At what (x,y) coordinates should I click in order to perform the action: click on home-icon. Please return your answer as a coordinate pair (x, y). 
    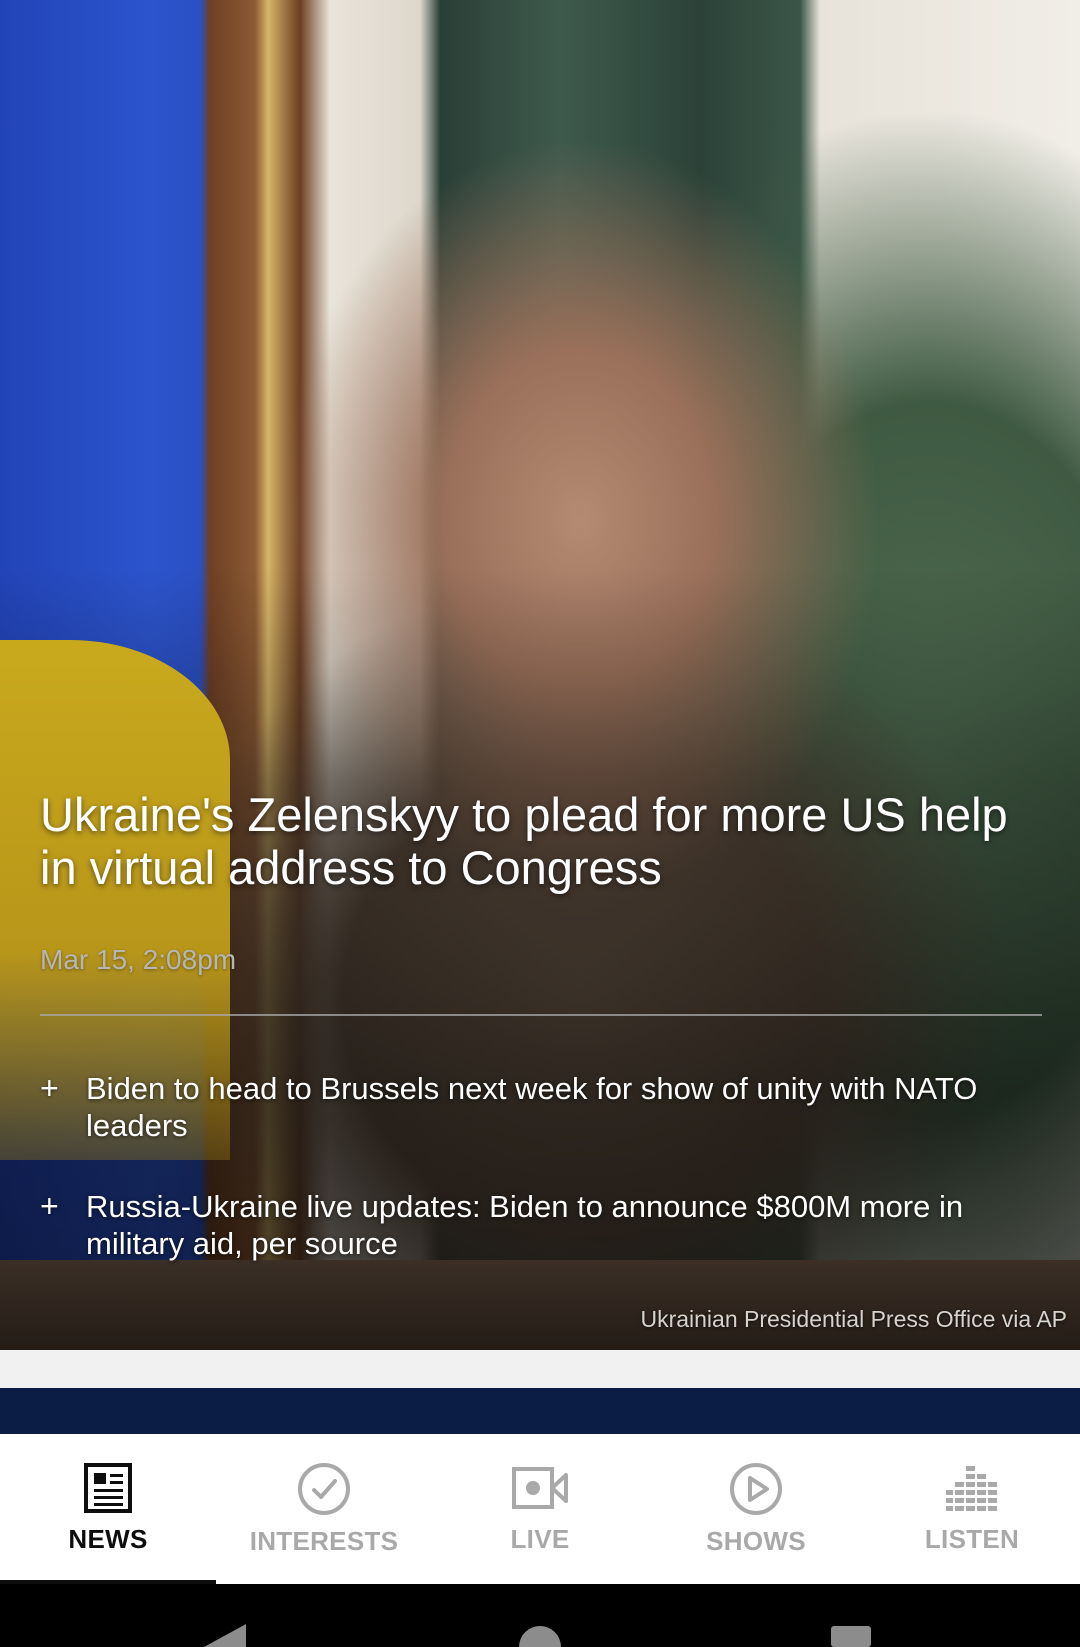
    Looking at the image, I should click on (540, 1635).